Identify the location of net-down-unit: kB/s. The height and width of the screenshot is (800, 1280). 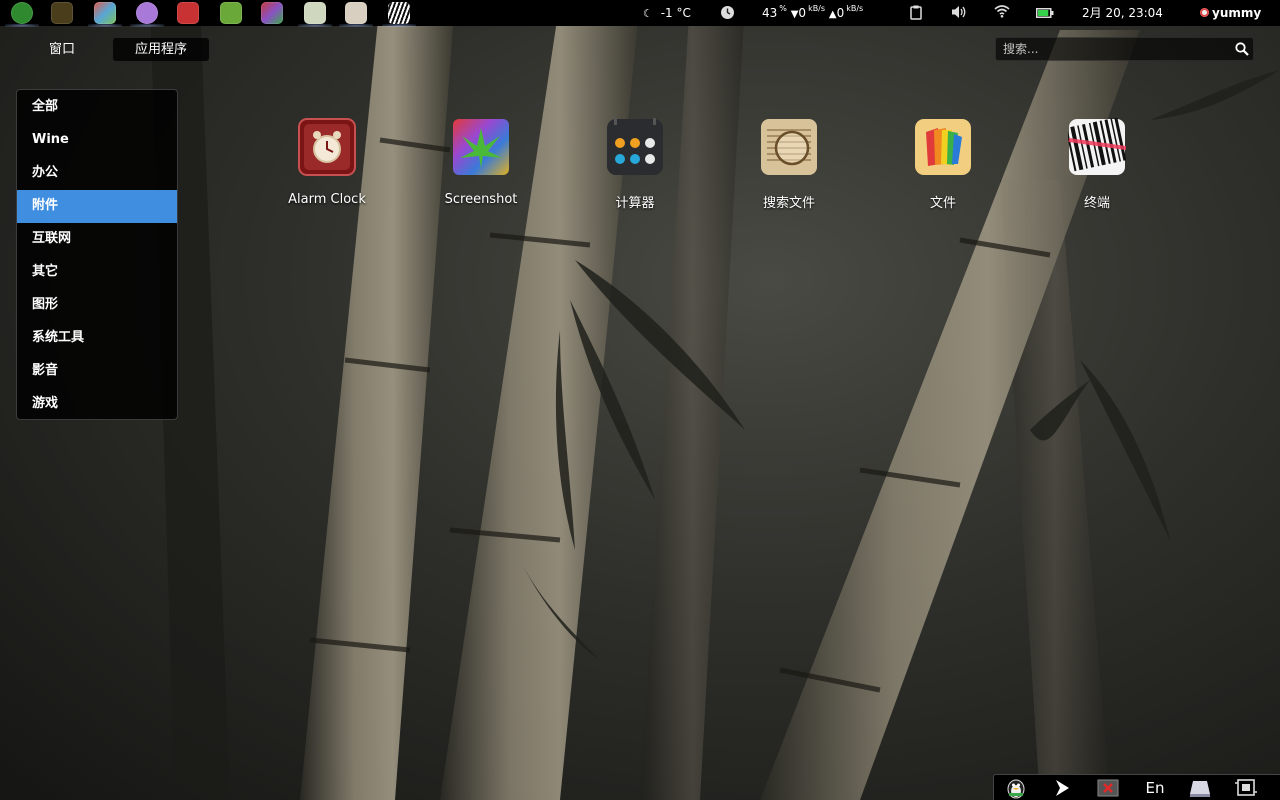
(817, 8).